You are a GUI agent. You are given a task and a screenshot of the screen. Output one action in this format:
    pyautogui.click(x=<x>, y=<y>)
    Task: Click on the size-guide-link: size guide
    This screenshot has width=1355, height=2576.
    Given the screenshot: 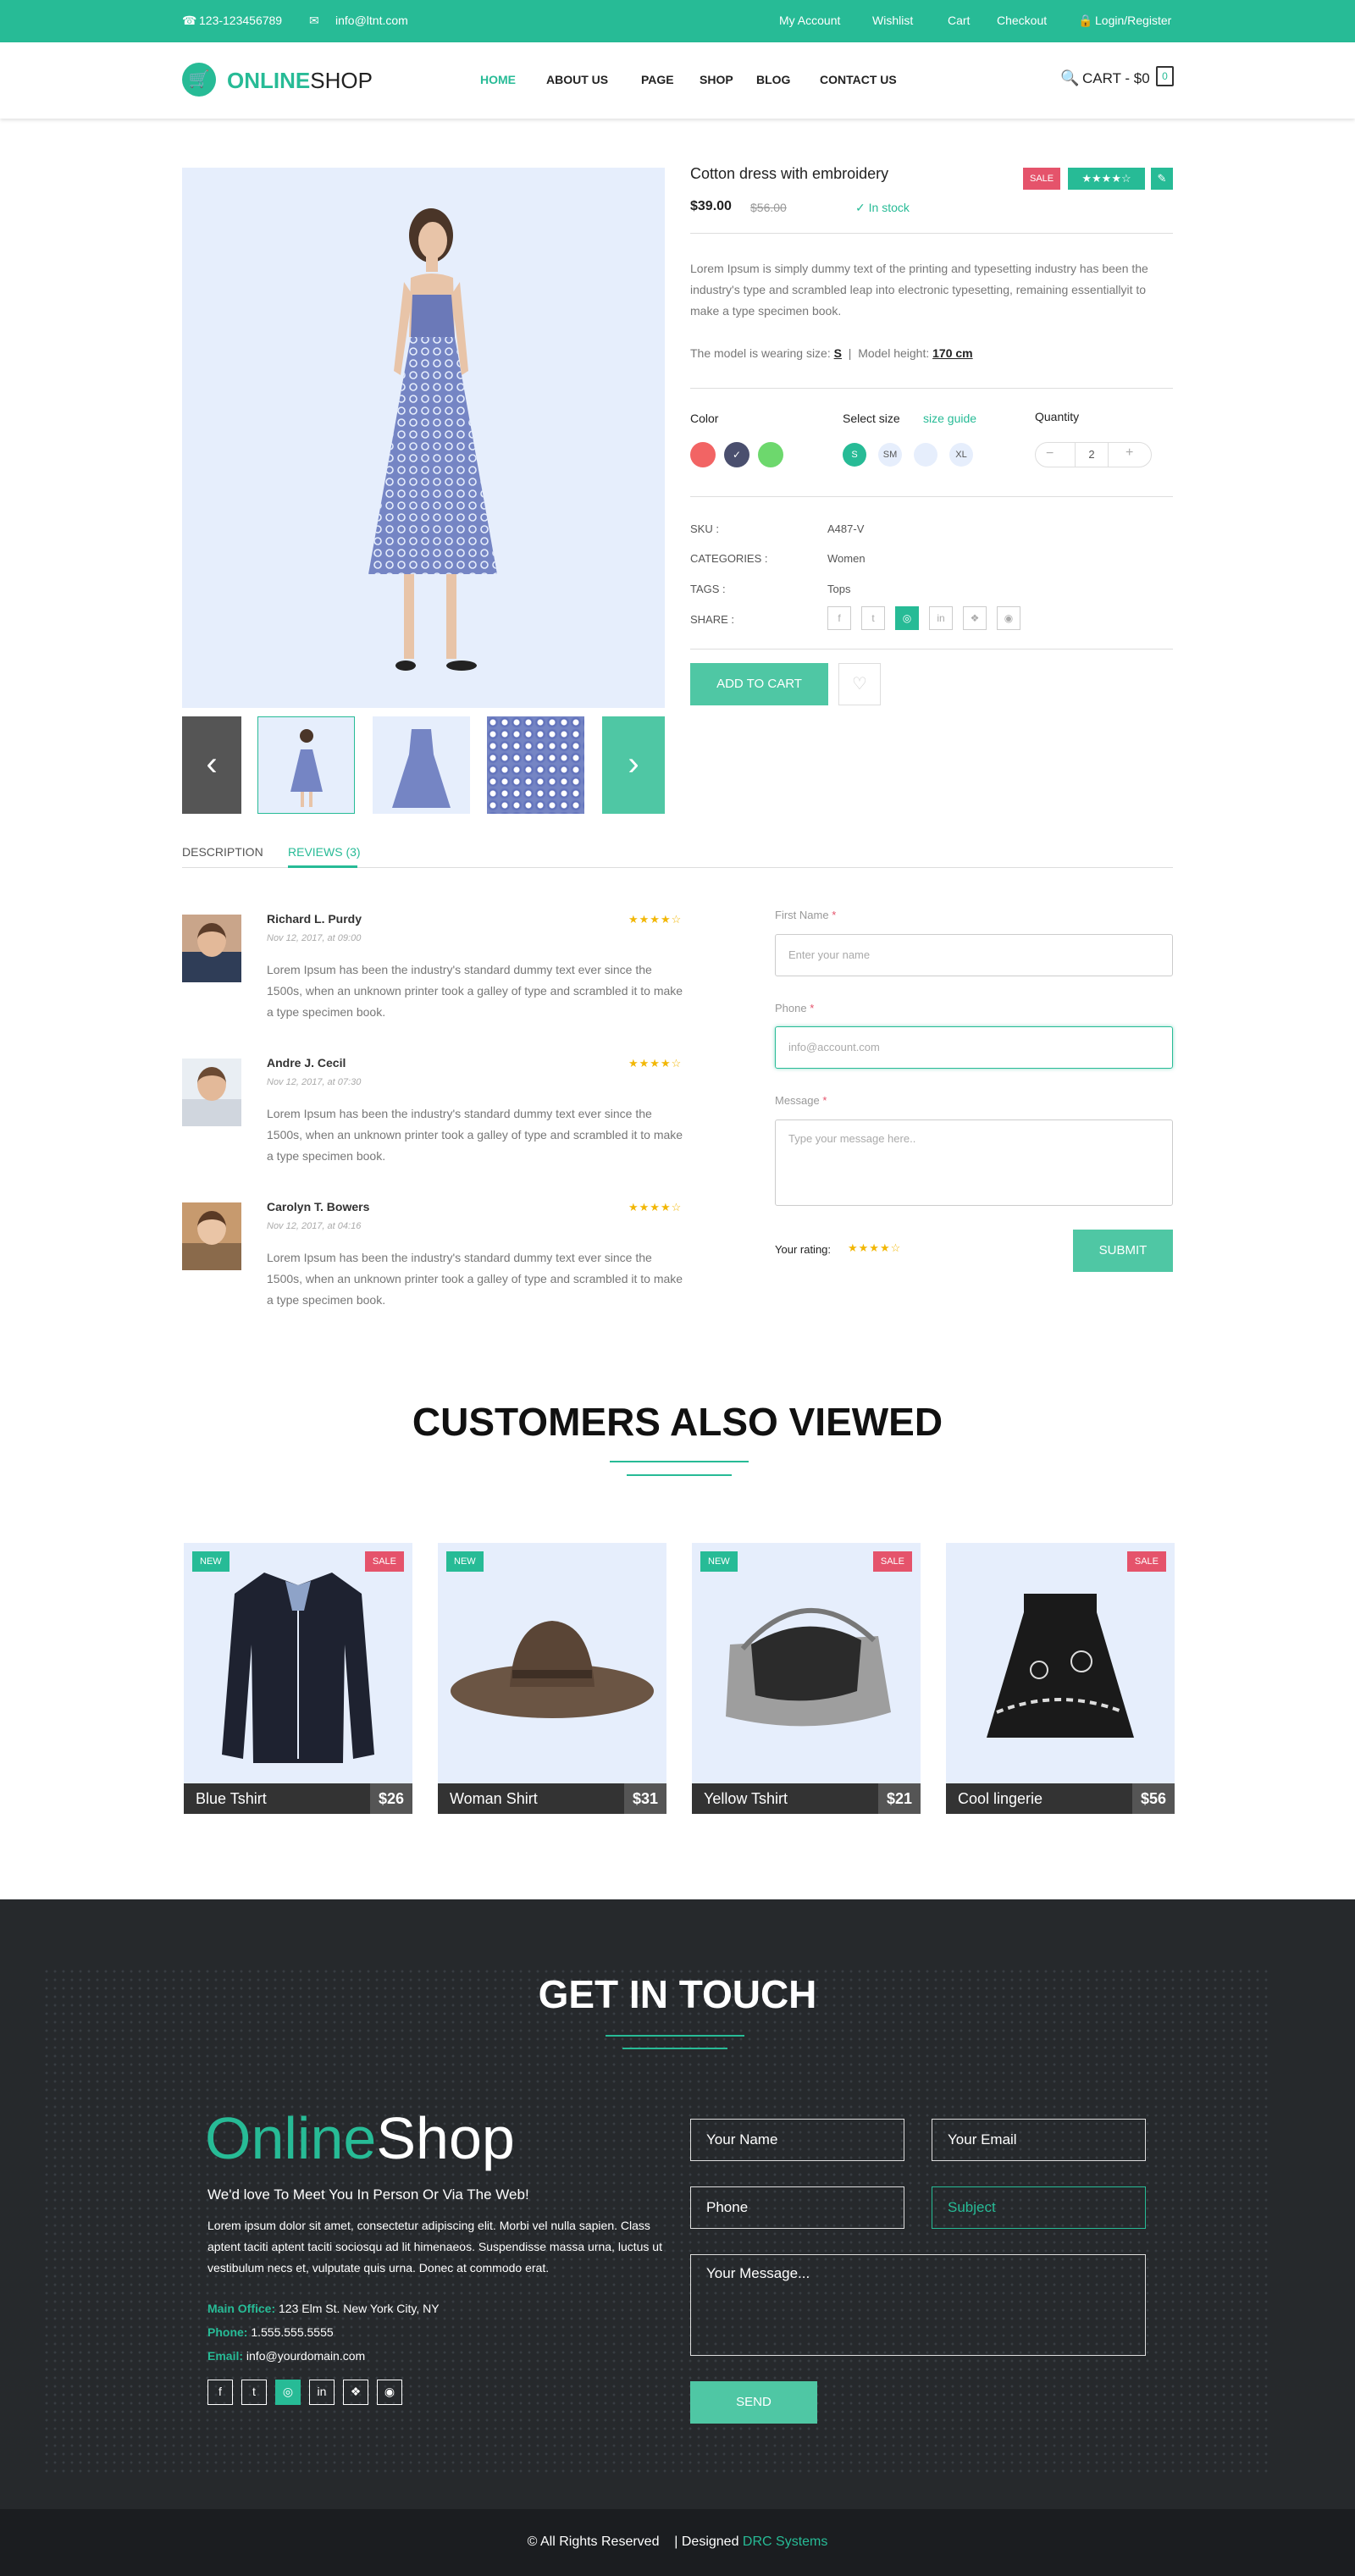 What is the action you would take?
    pyautogui.click(x=949, y=418)
    